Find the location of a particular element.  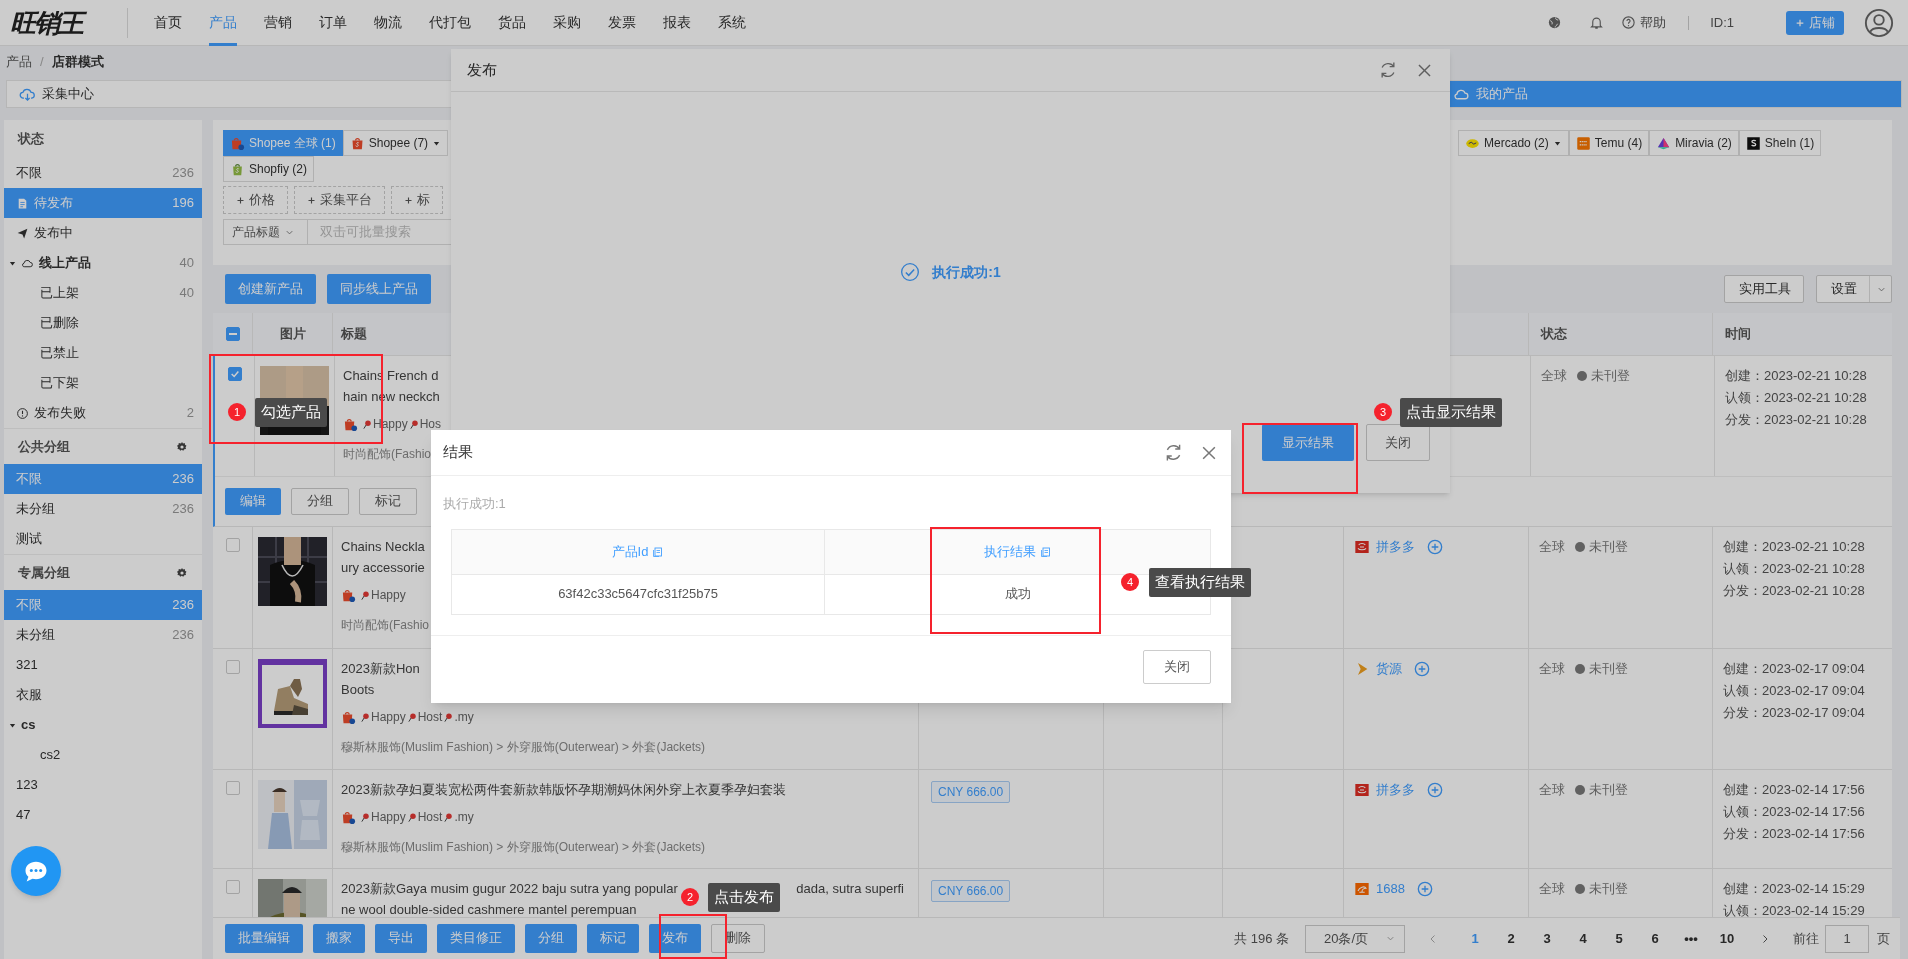

nav-tab: 发票 is located at coordinates (622, 23).